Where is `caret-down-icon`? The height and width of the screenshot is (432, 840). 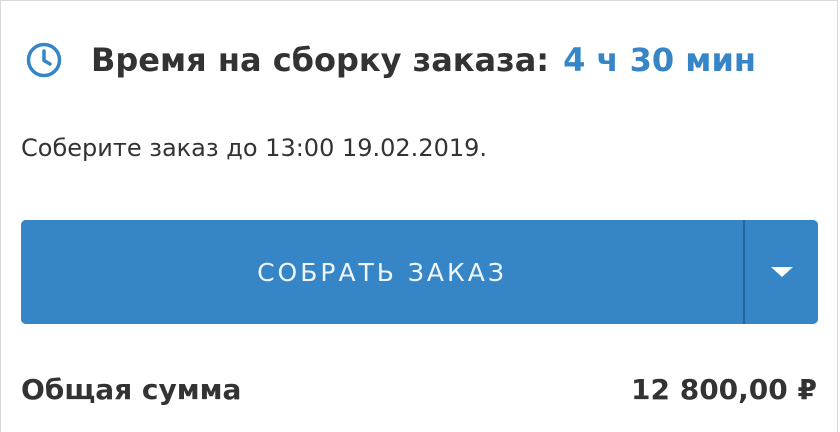
caret-down-icon is located at coordinates (781, 272).